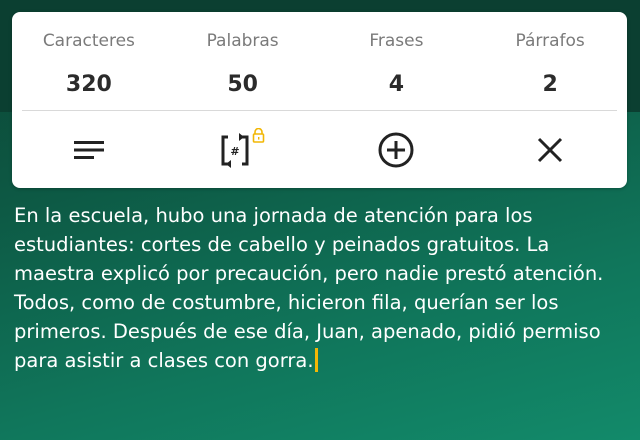 The image size is (640, 440). I want to click on add-button, so click(397, 150).